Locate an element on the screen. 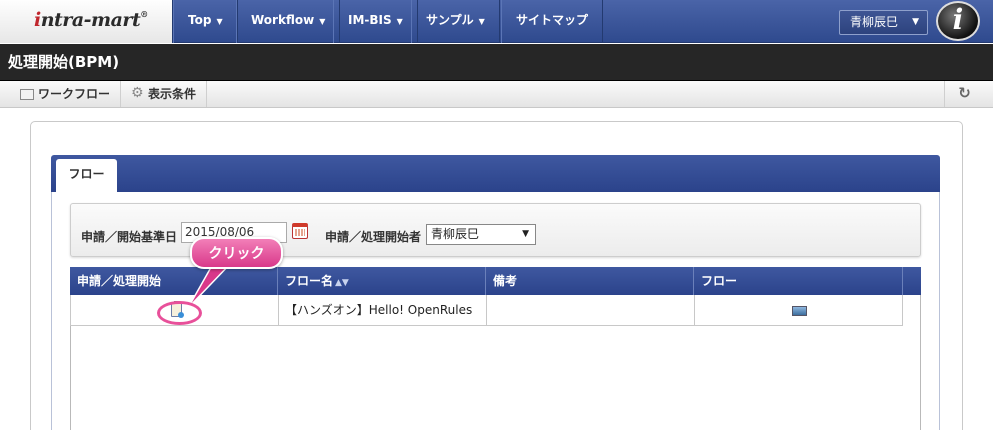  callout-pointer is located at coordinates (210, 285).